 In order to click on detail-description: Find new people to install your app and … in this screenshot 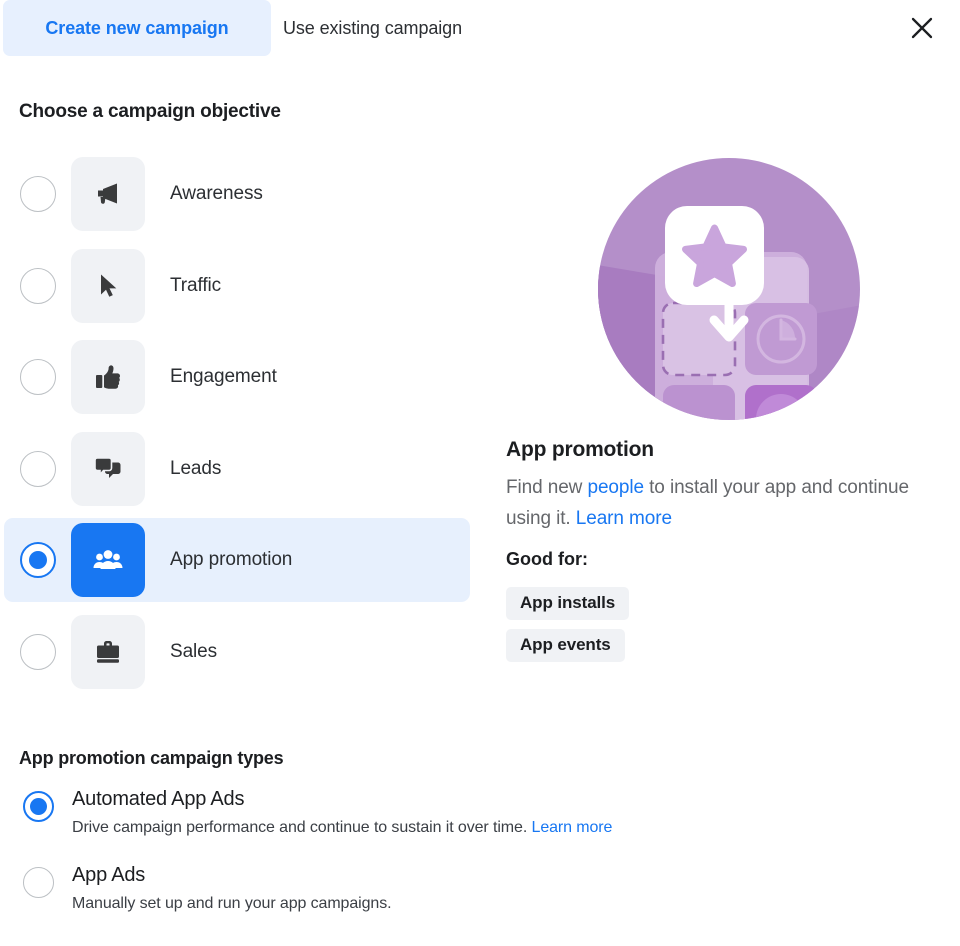, I will do `click(711, 503)`.